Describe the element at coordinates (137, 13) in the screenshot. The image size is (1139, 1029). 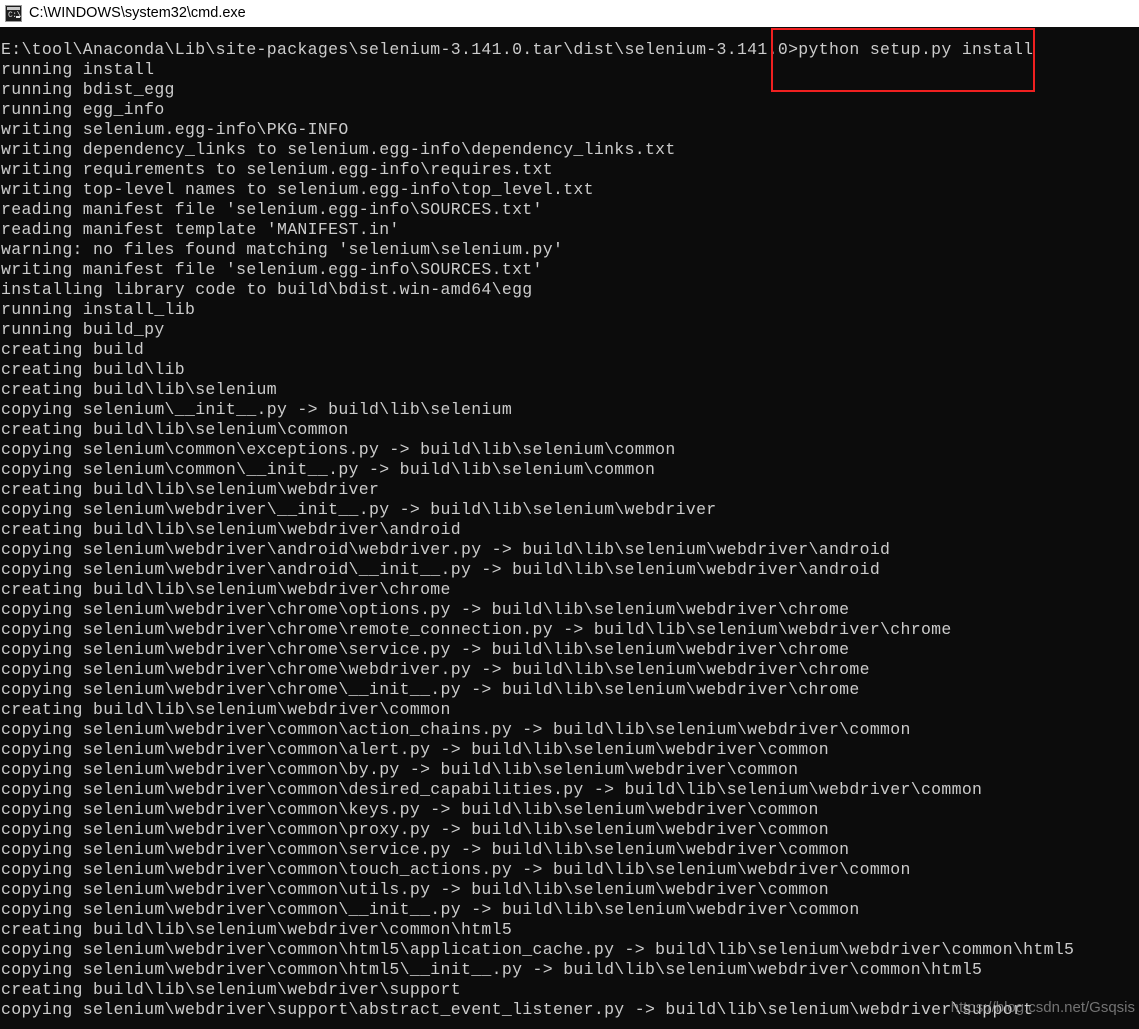
I see `window-title: C:\WINDOWS\system32\cmd.exe` at that location.